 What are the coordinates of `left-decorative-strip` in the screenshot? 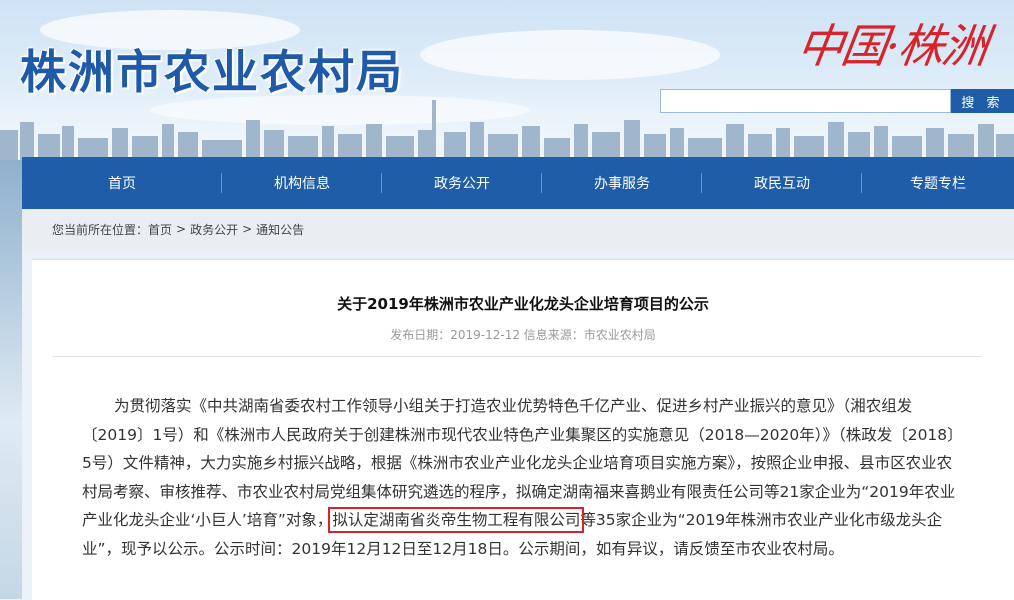 It's located at (11, 379).